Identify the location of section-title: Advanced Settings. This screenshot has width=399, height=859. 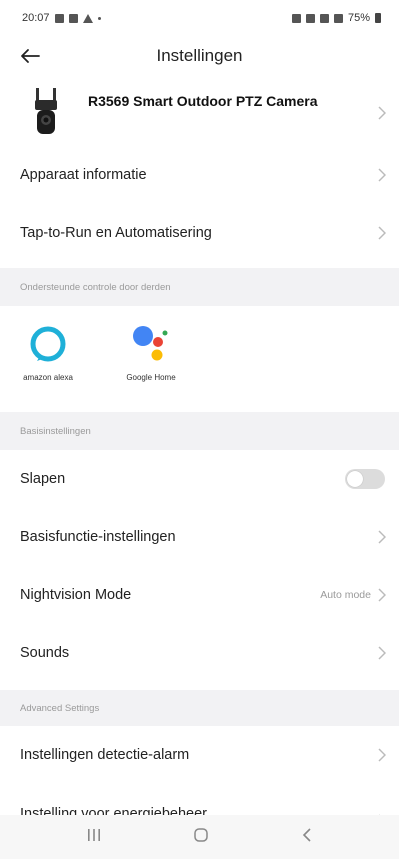
(60, 708).